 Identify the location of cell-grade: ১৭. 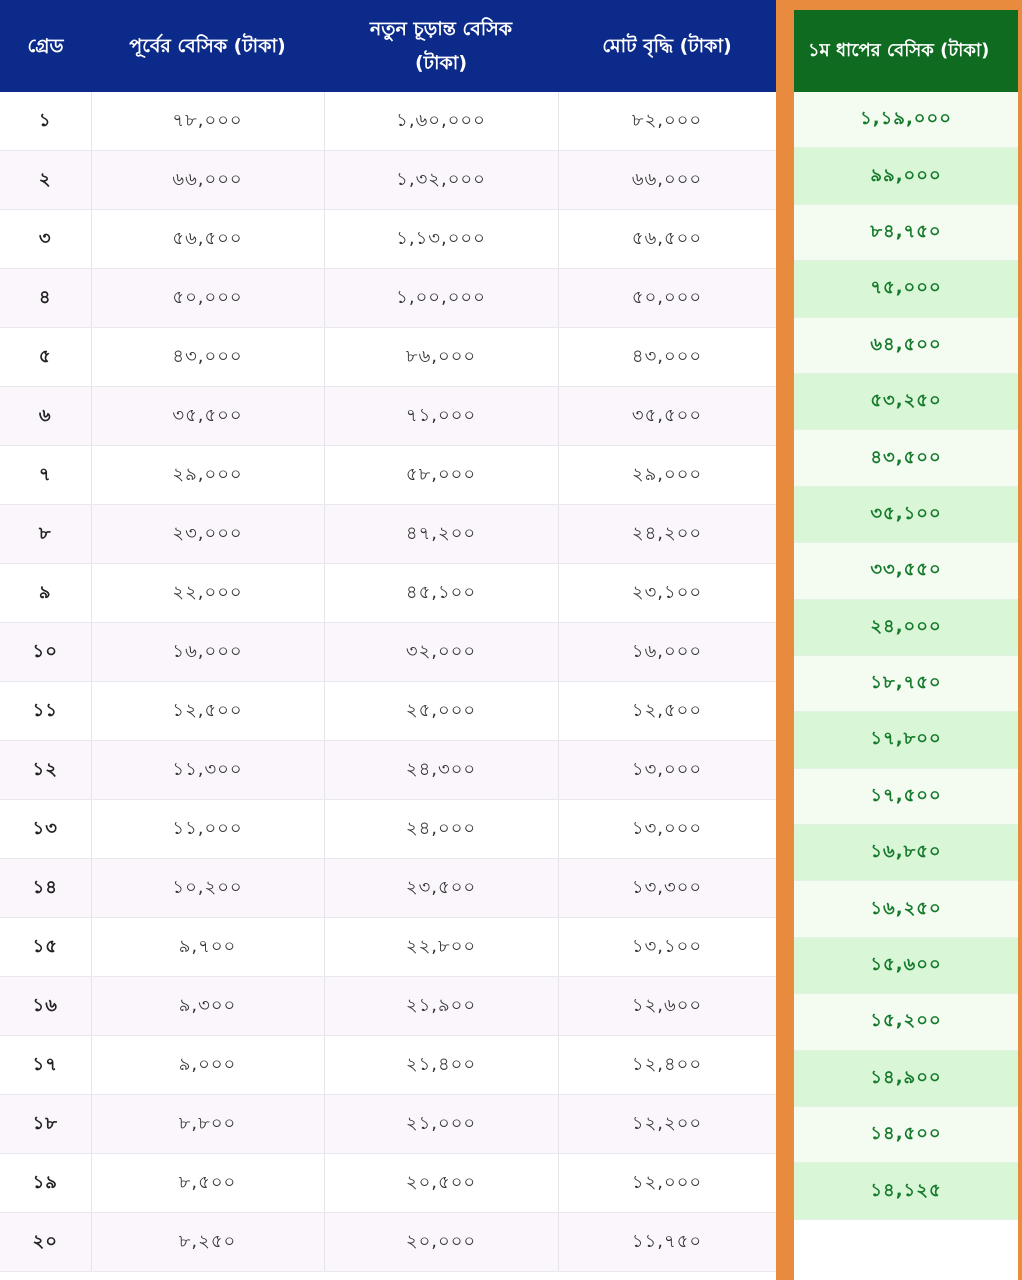
(46, 1065).